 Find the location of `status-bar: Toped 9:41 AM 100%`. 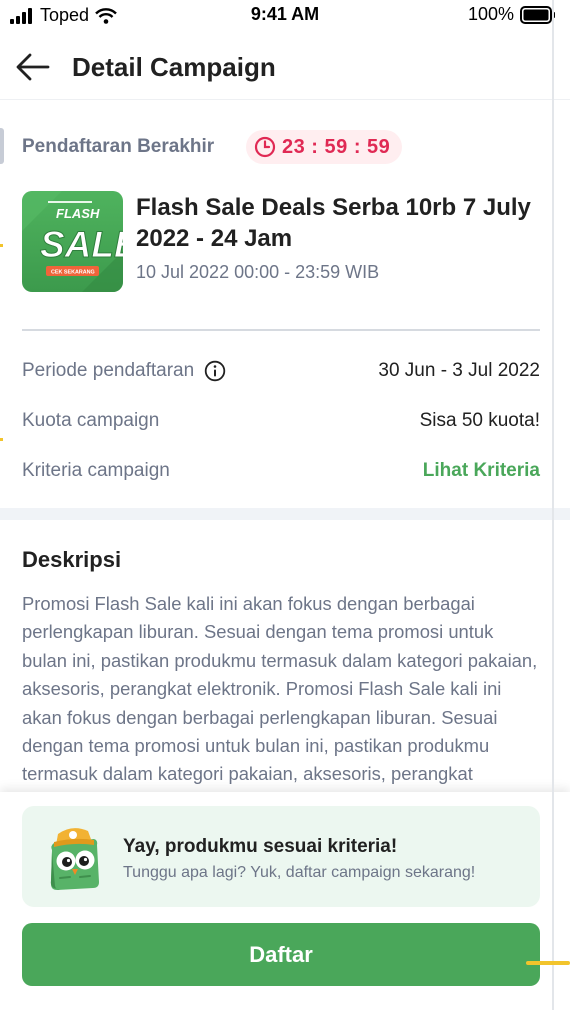

status-bar: Toped 9:41 AM 100% is located at coordinates (285, 16).